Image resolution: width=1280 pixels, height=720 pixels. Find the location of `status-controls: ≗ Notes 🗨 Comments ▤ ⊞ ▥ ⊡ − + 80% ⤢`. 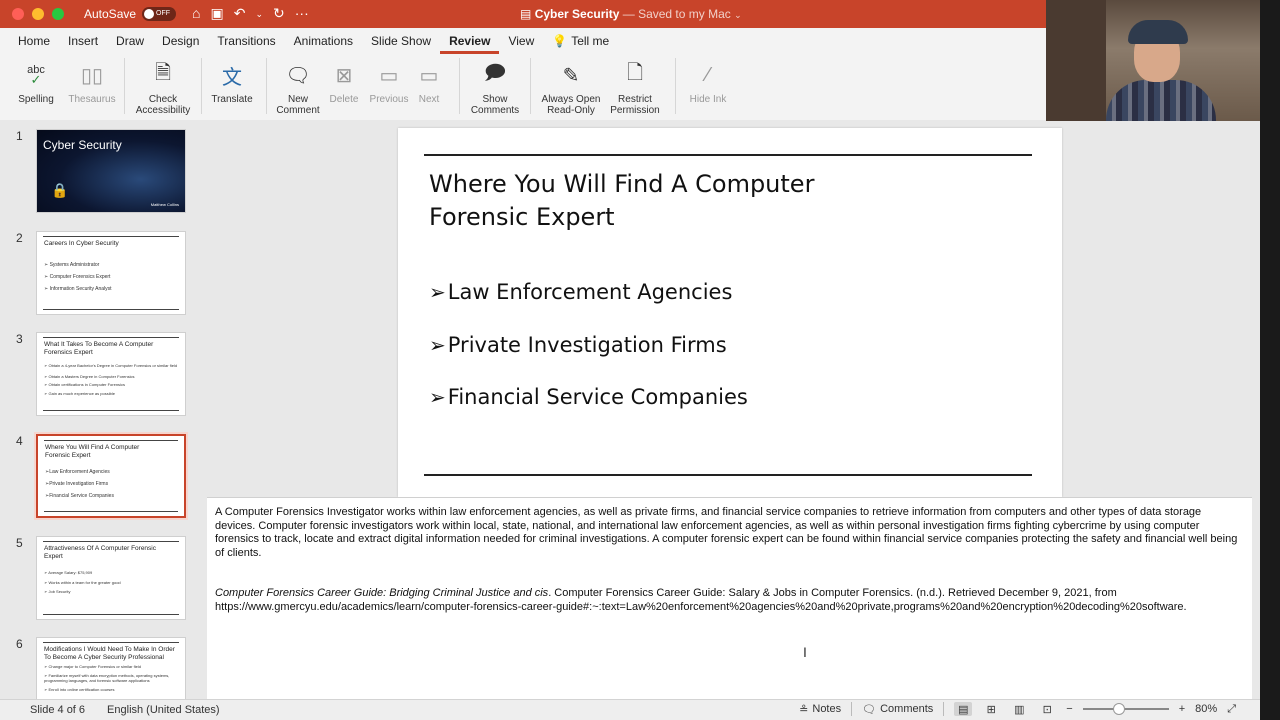

status-controls: ≗ Notes 🗨 Comments ▤ ⊞ ▥ ⊡ − + 80% ⤢ is located at coordinates (1017, 709).